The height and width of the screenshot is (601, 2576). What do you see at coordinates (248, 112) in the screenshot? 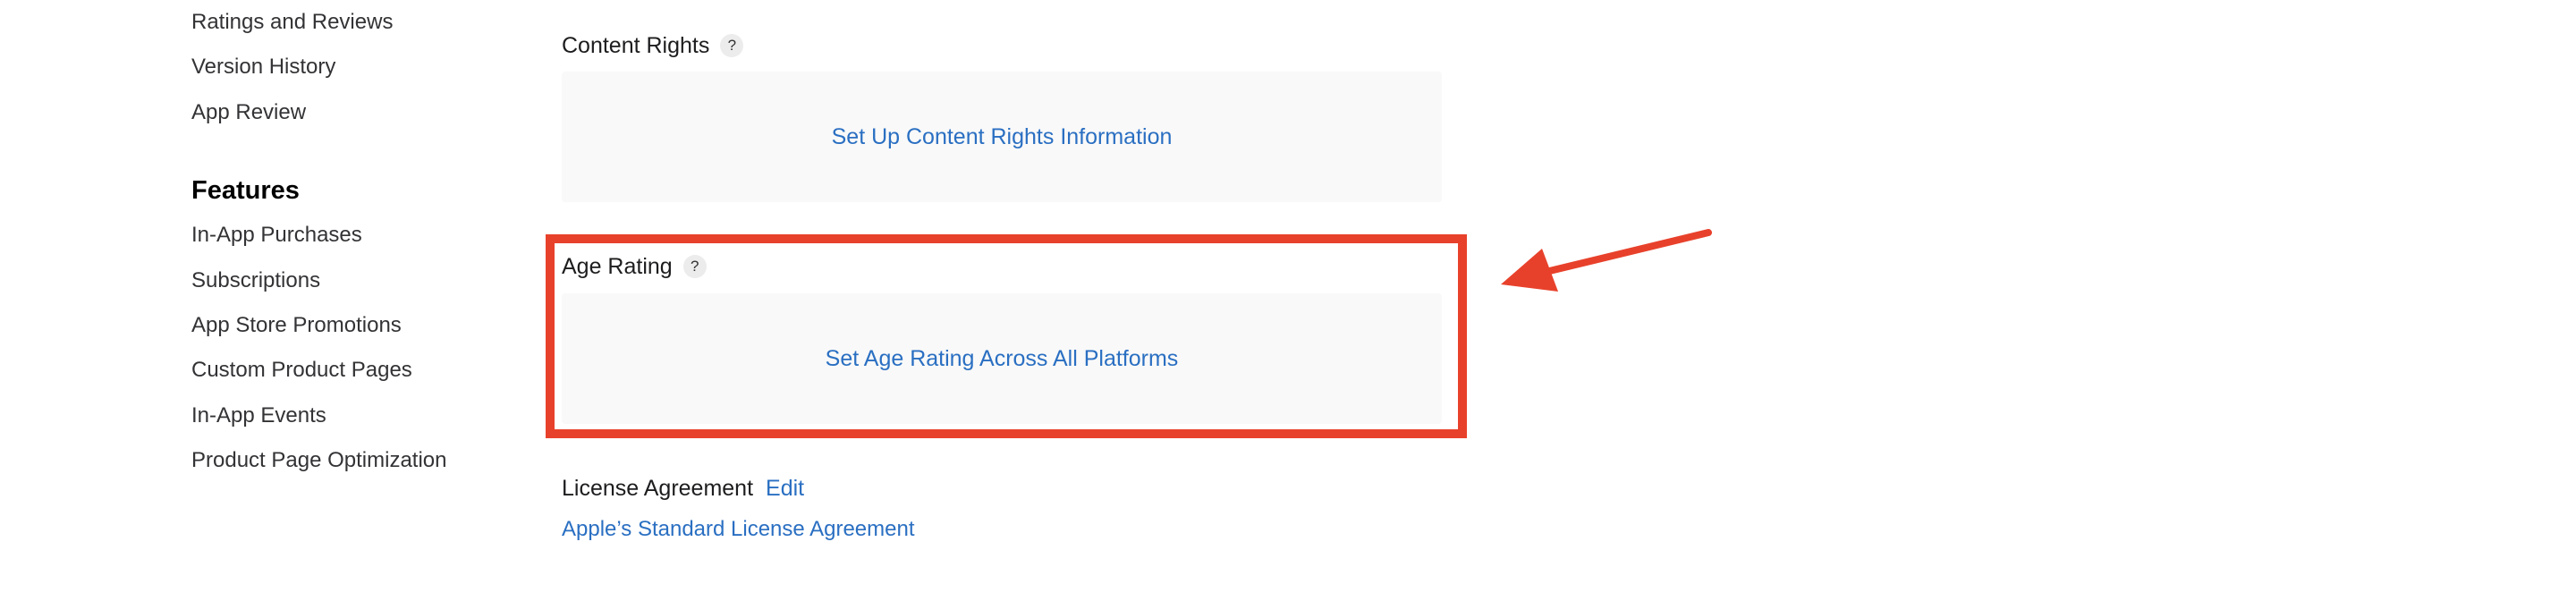
I see `sidebar-item-app-review: App Review` at bounding box center [248, 112].